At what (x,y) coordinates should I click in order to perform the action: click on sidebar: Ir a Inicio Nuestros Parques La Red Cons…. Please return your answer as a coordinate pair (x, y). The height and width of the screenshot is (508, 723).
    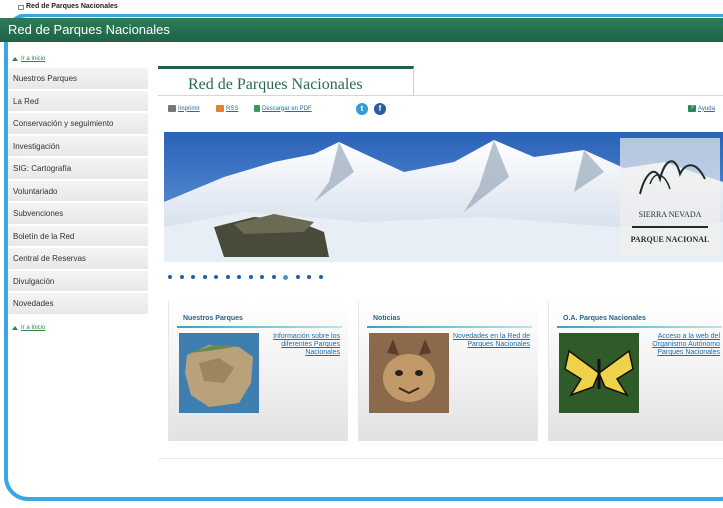
    Looking at the image, I should click on (78, 193).